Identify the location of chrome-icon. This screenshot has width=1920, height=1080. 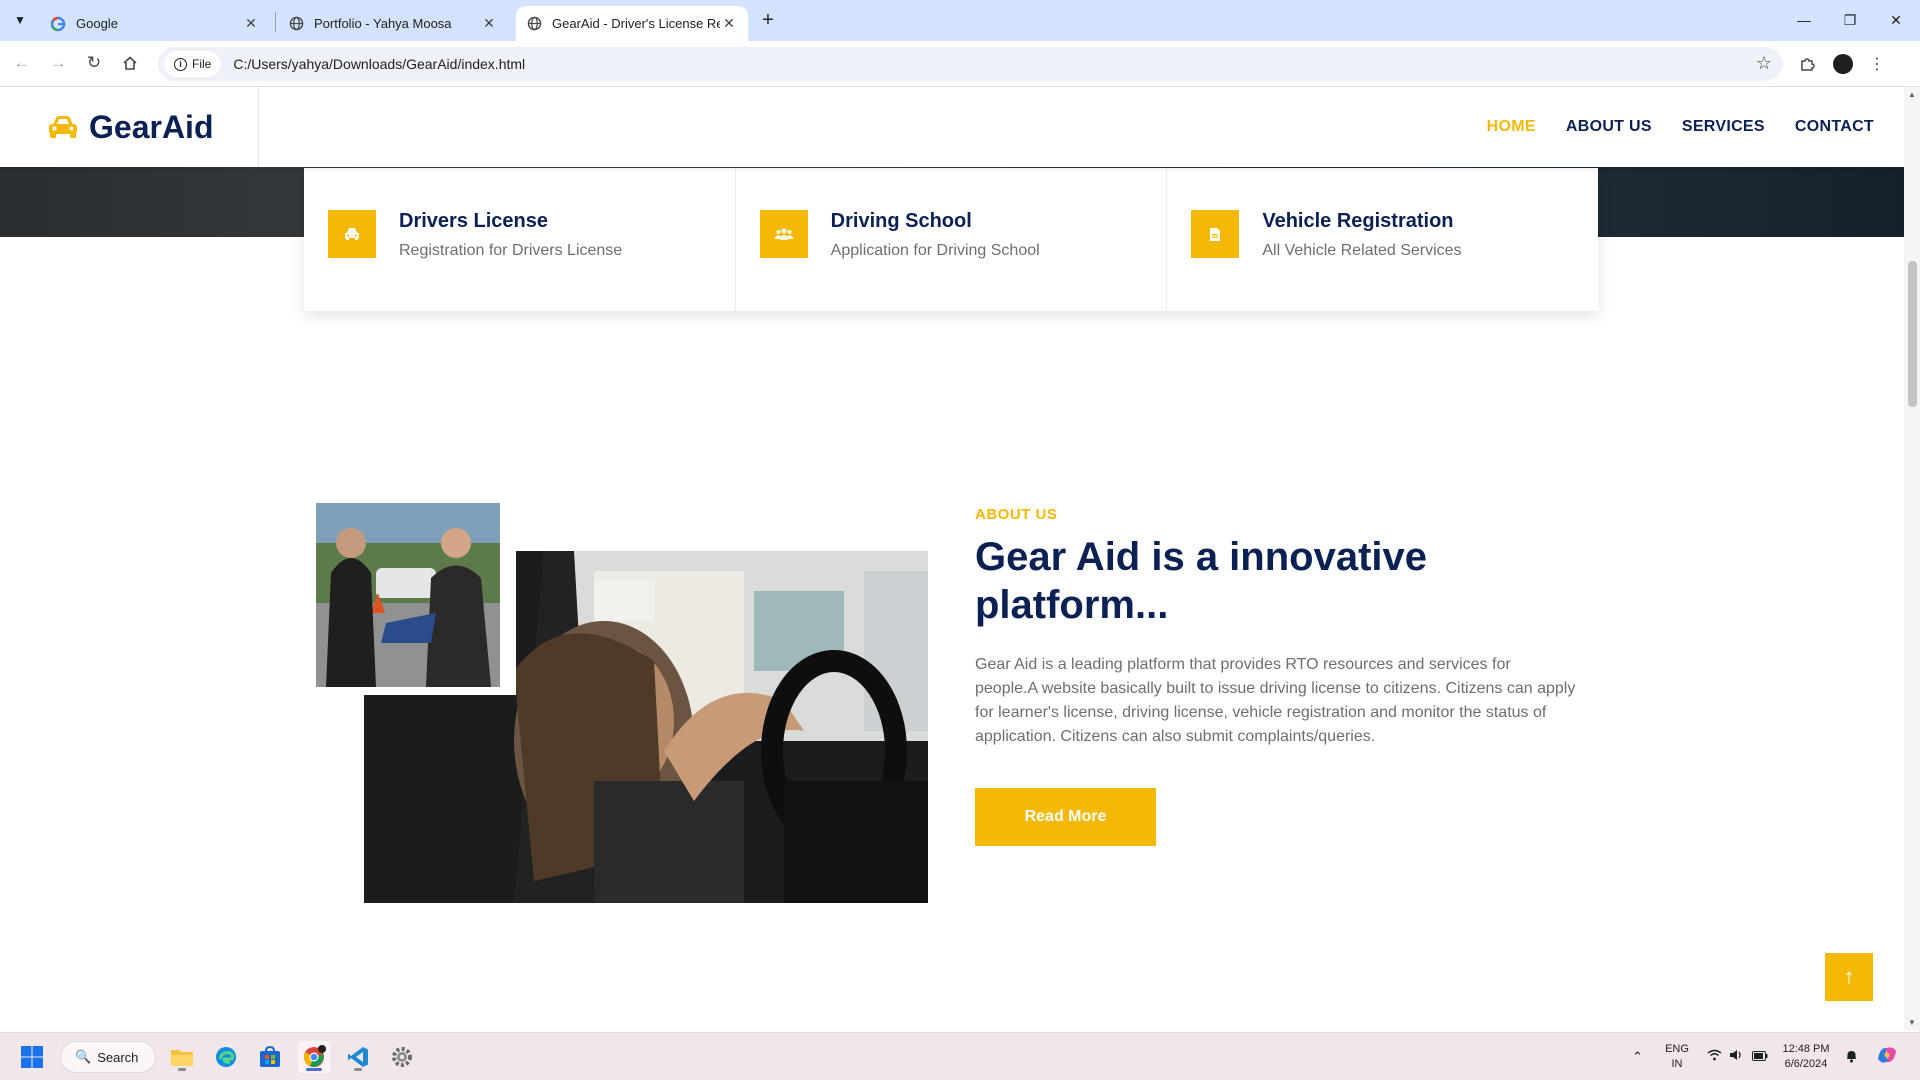
(314, 1057).